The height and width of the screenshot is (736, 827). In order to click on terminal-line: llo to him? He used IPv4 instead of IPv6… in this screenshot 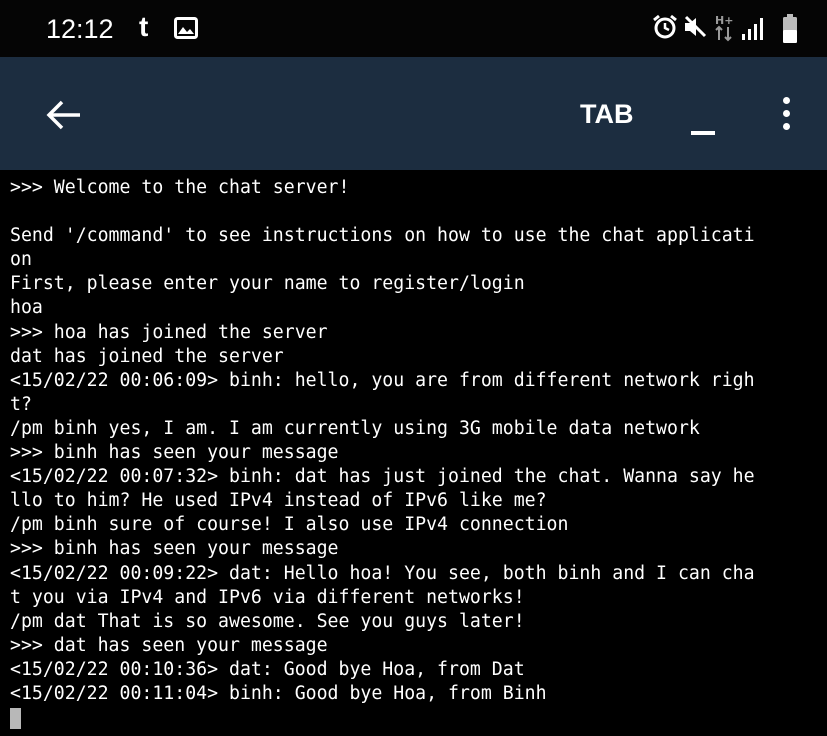, I will do `click(278, 501)`.